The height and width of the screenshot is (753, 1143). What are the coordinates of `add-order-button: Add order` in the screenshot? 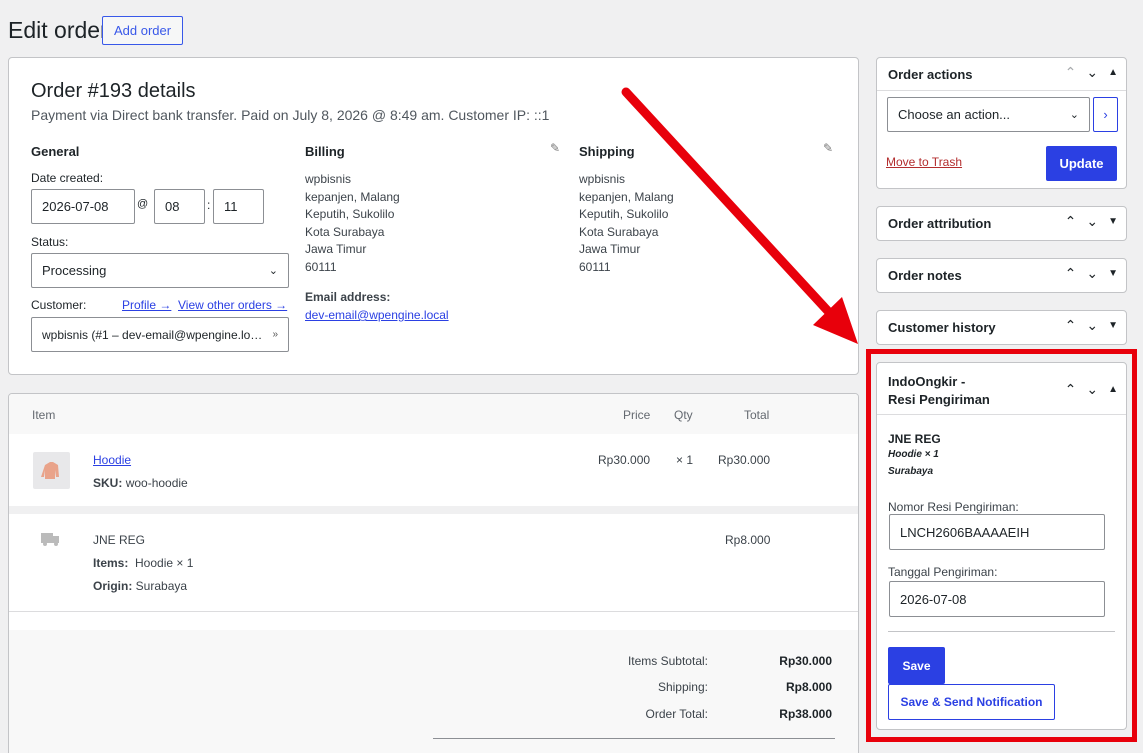 It's located at (143, 30).